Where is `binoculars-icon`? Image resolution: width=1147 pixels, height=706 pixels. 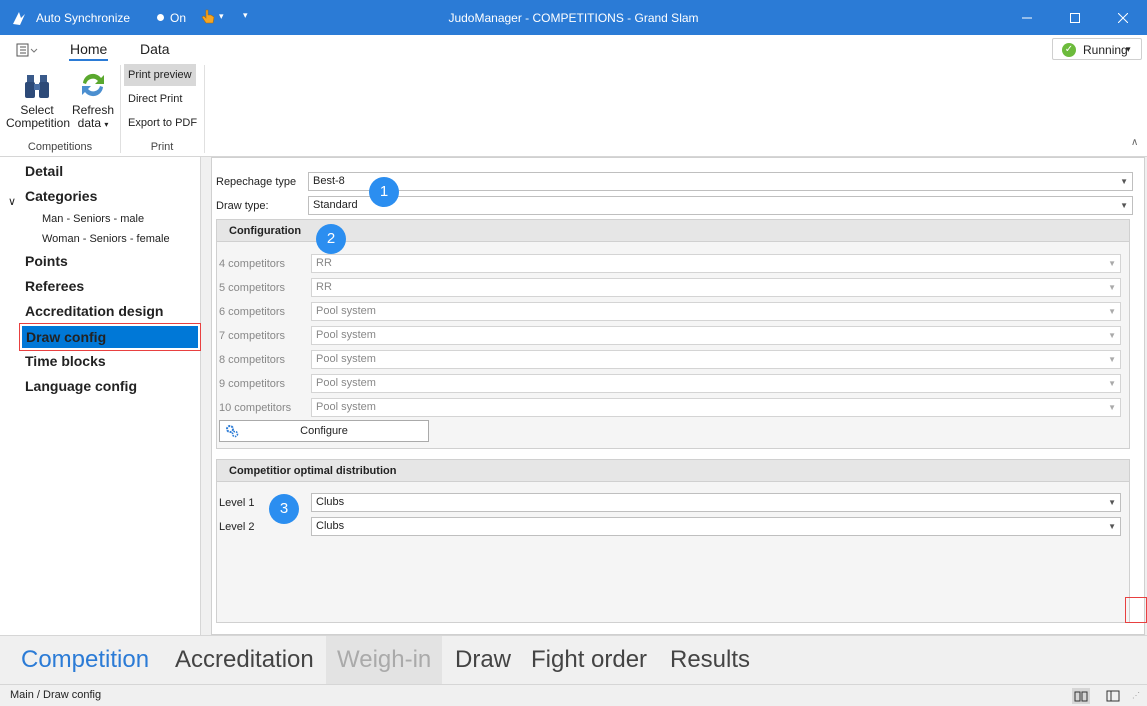 binoculars-icon is located at coordinates (37, 86).